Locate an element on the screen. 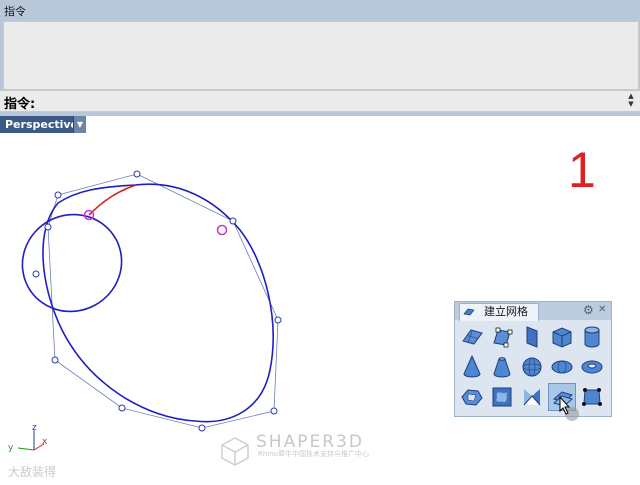  mesh-corner-button is located at coordinates (532, 397).